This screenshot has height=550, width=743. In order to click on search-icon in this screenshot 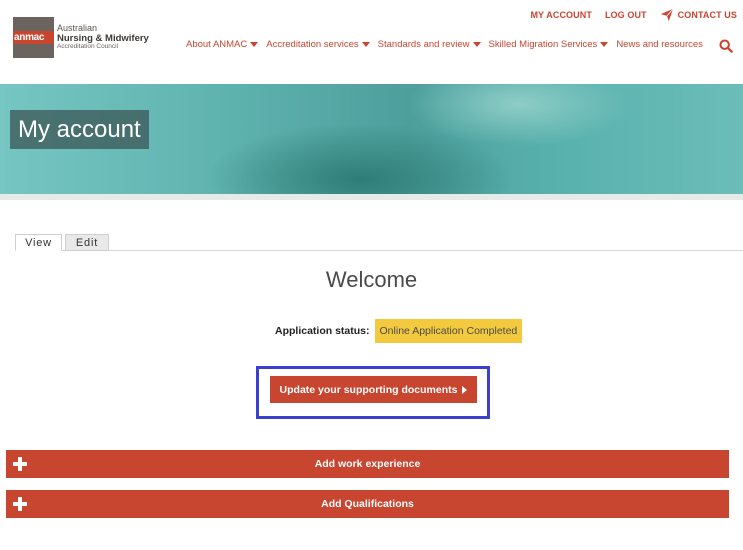, I will do `click(726, 46)`.